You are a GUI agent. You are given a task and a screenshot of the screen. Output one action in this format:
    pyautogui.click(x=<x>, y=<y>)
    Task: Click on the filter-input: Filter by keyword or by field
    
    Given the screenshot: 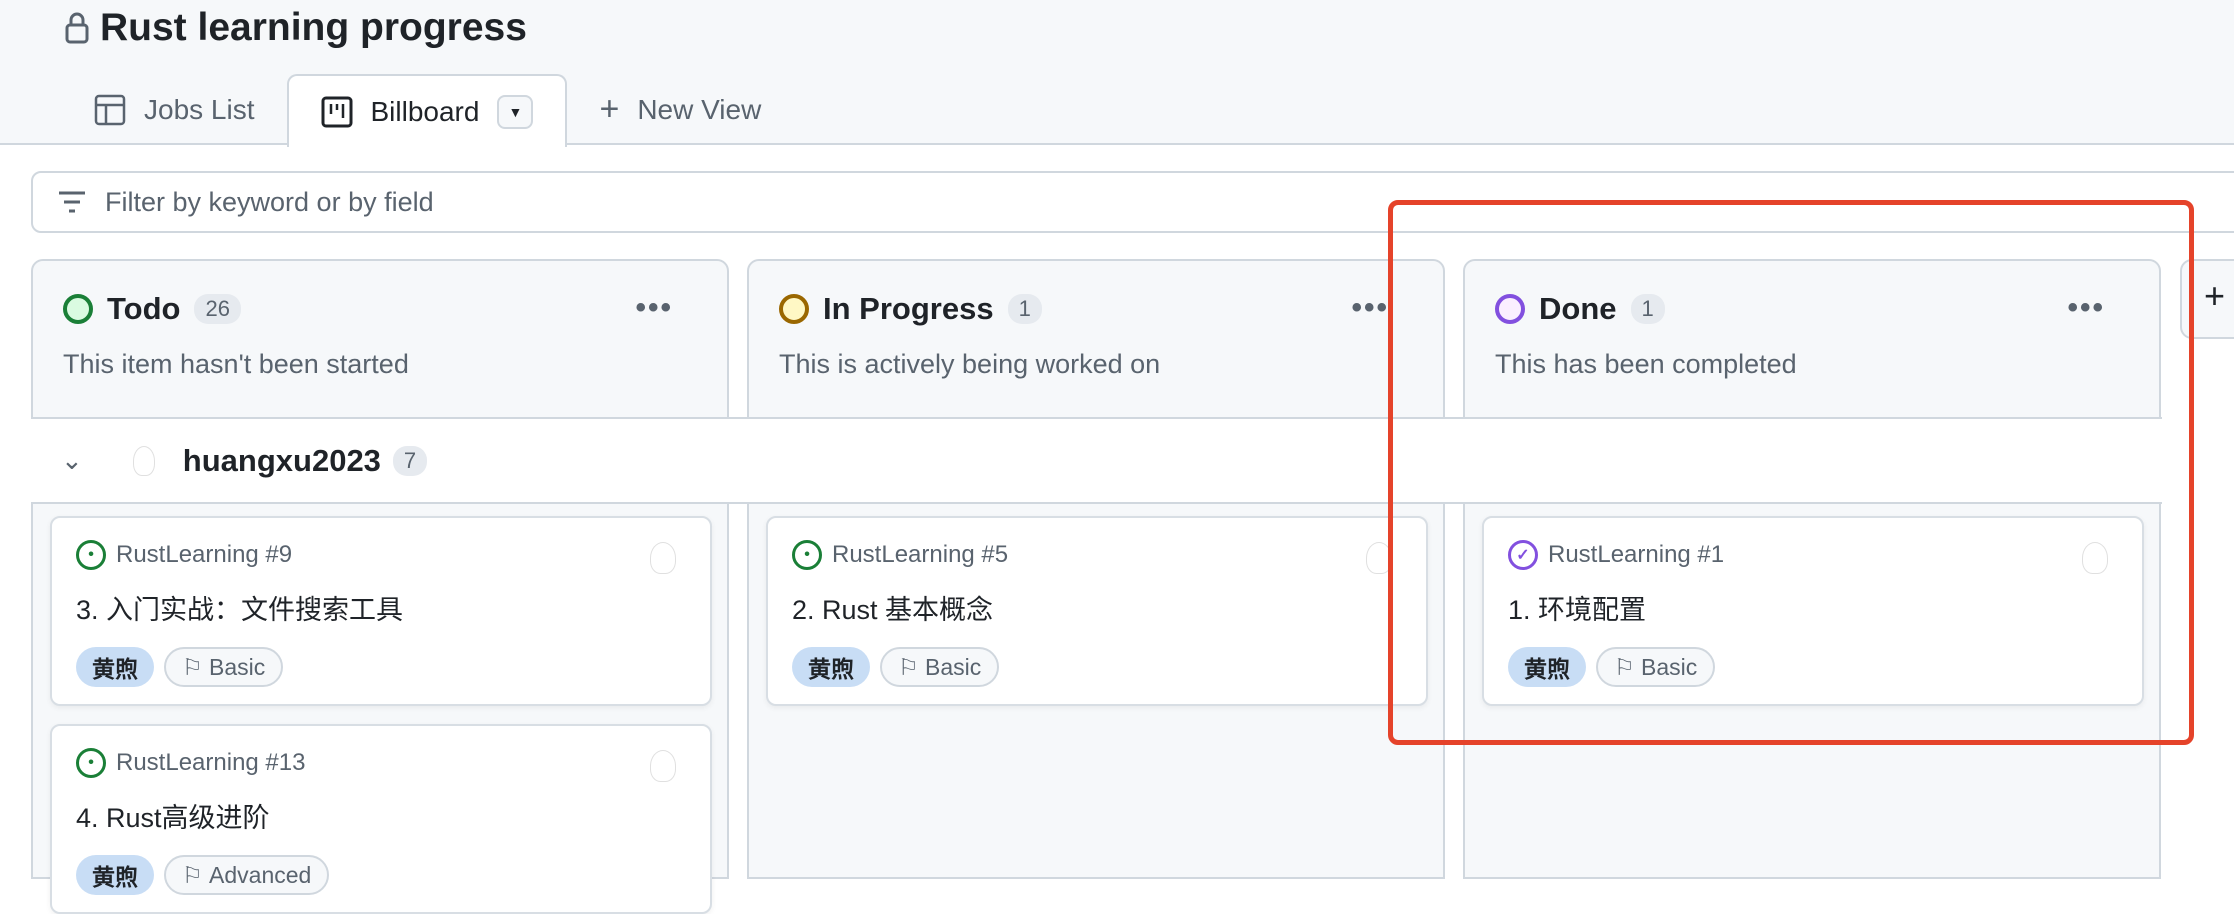 What is the action you would take?
    pyautogui.click(x=1132, y=202)
    